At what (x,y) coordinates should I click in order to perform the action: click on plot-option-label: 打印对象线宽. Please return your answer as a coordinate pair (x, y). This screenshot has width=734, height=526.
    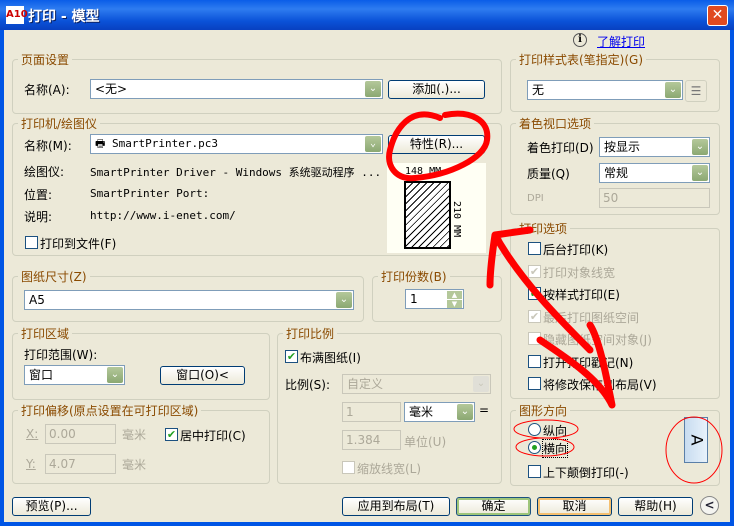
    Looking at the image, I should click on (579, 272).